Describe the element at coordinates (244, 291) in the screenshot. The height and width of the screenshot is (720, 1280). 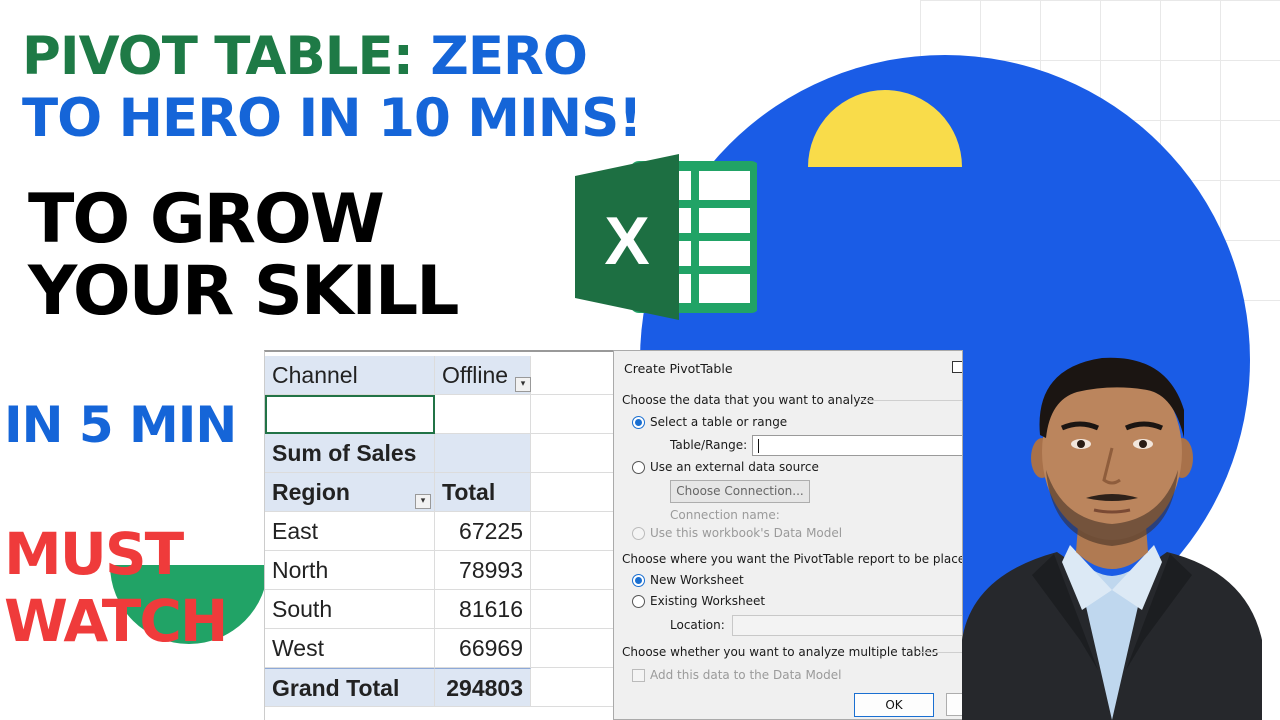
I see `headline-line4: YOUR SKILL` at that location.